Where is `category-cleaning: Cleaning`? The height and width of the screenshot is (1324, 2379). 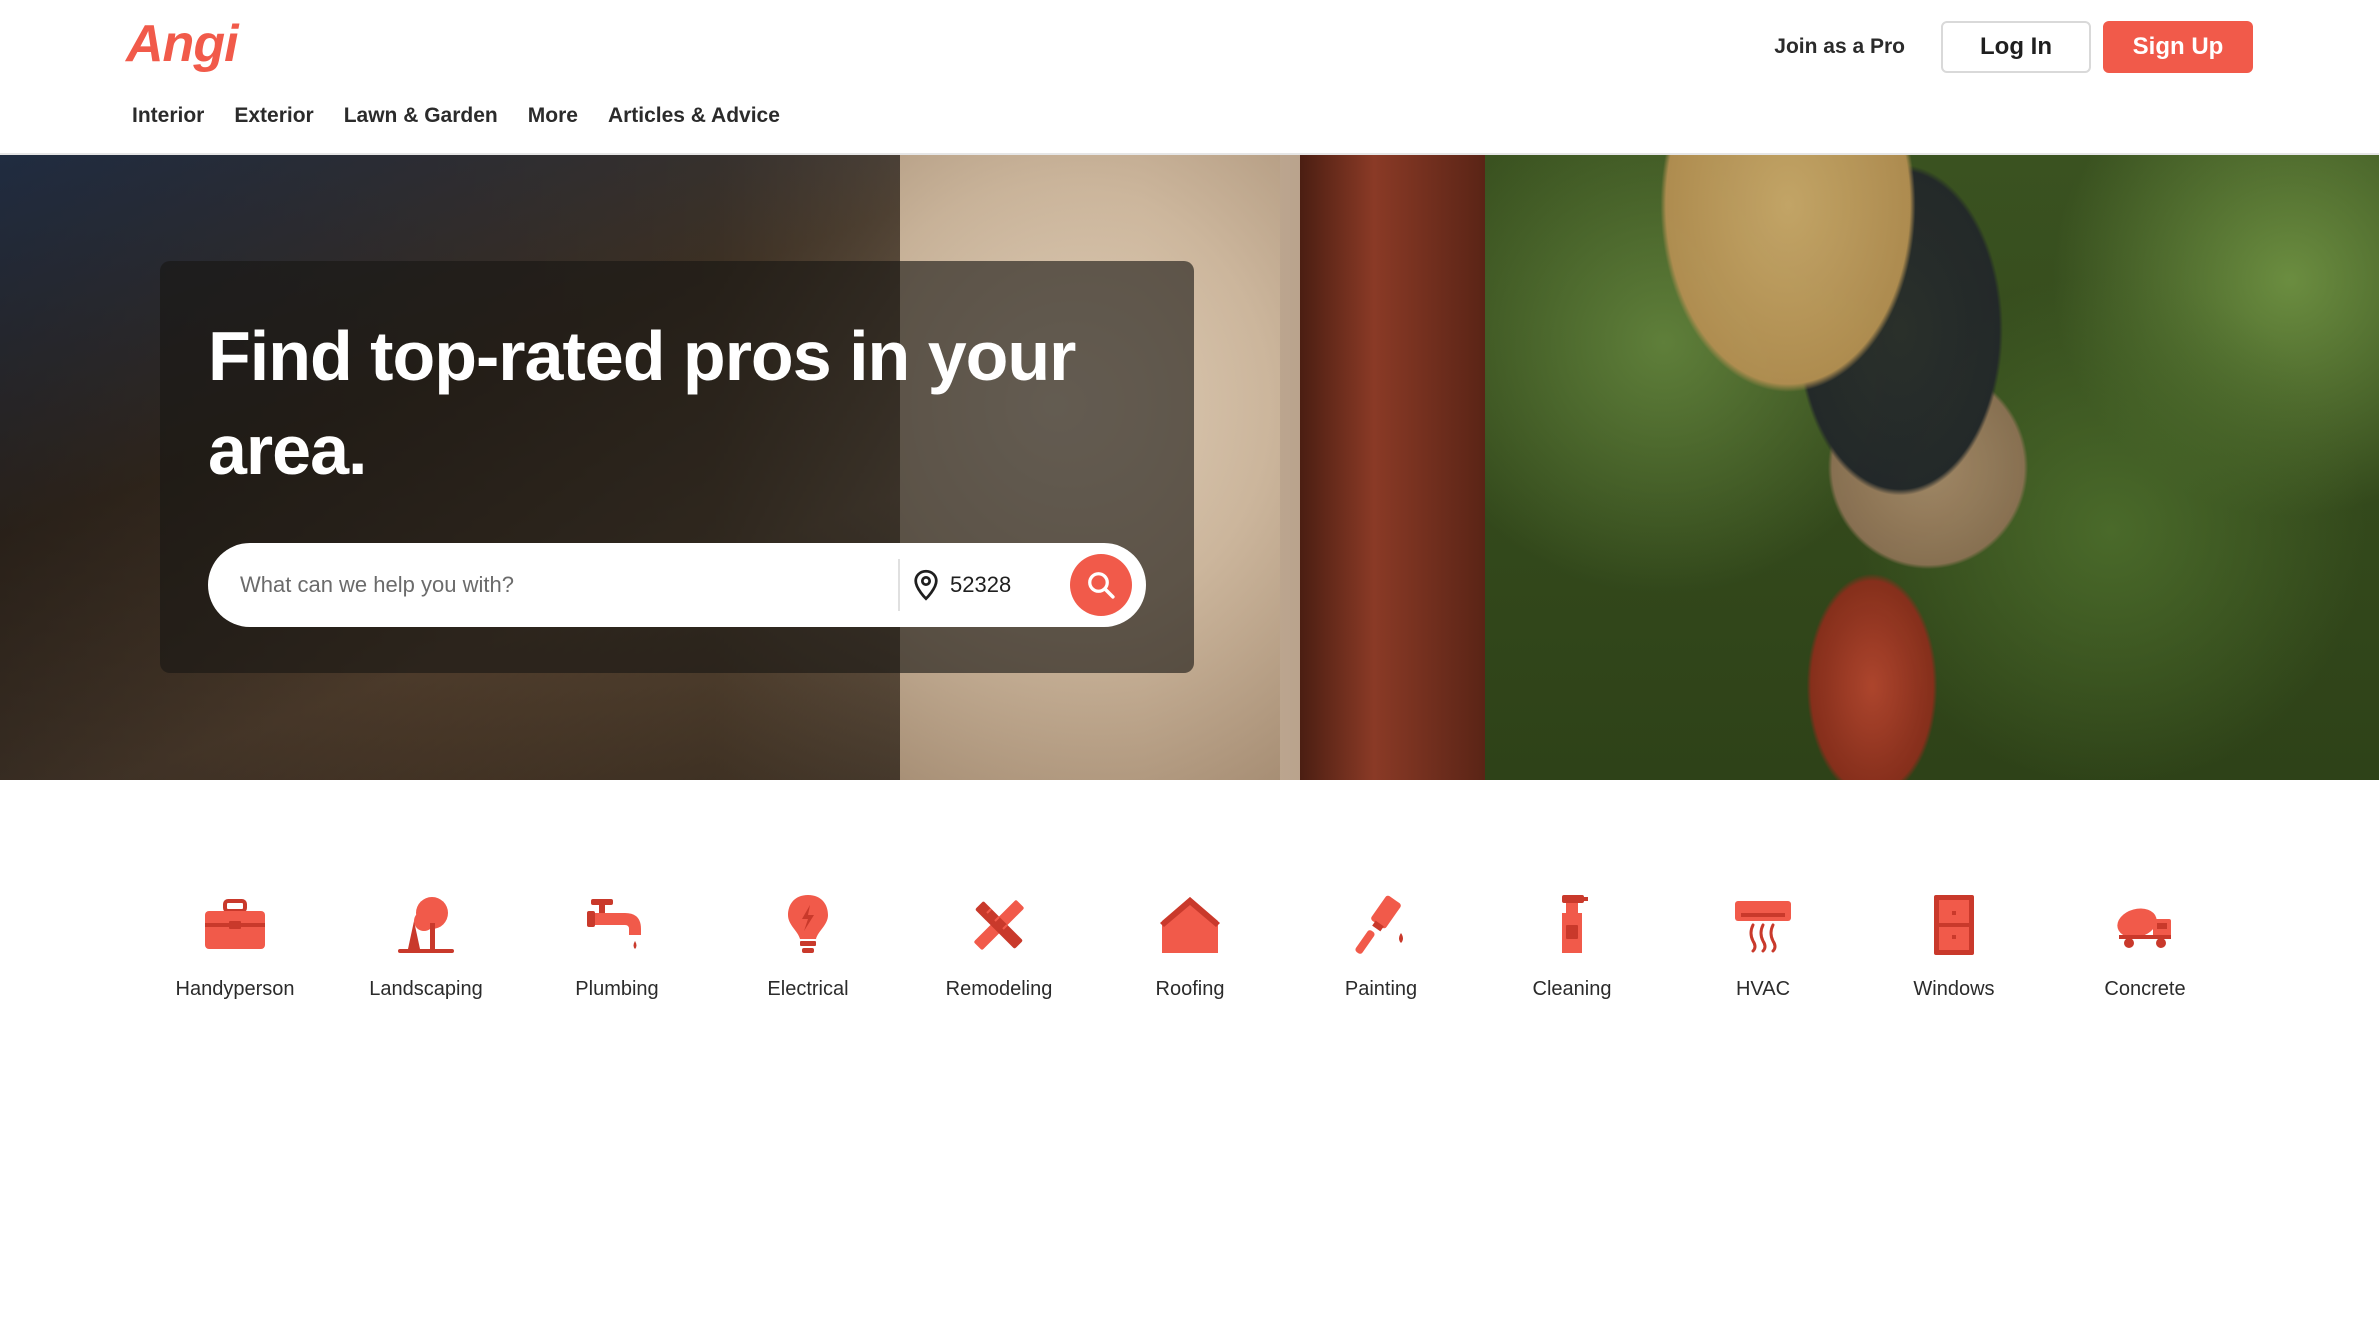 category-cleaning: Cleaning is located at coordinates (1572, 945).